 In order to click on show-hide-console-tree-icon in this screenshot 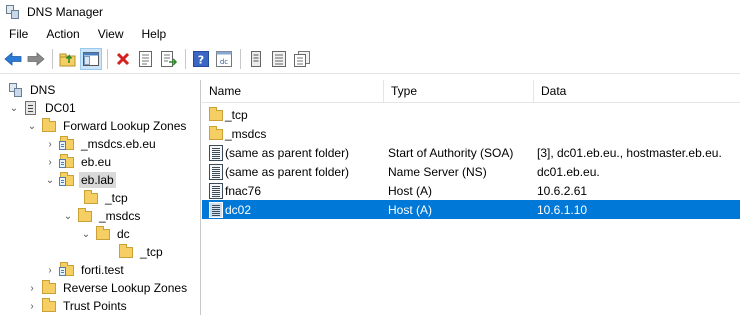, I will do `click(91, 58)`.